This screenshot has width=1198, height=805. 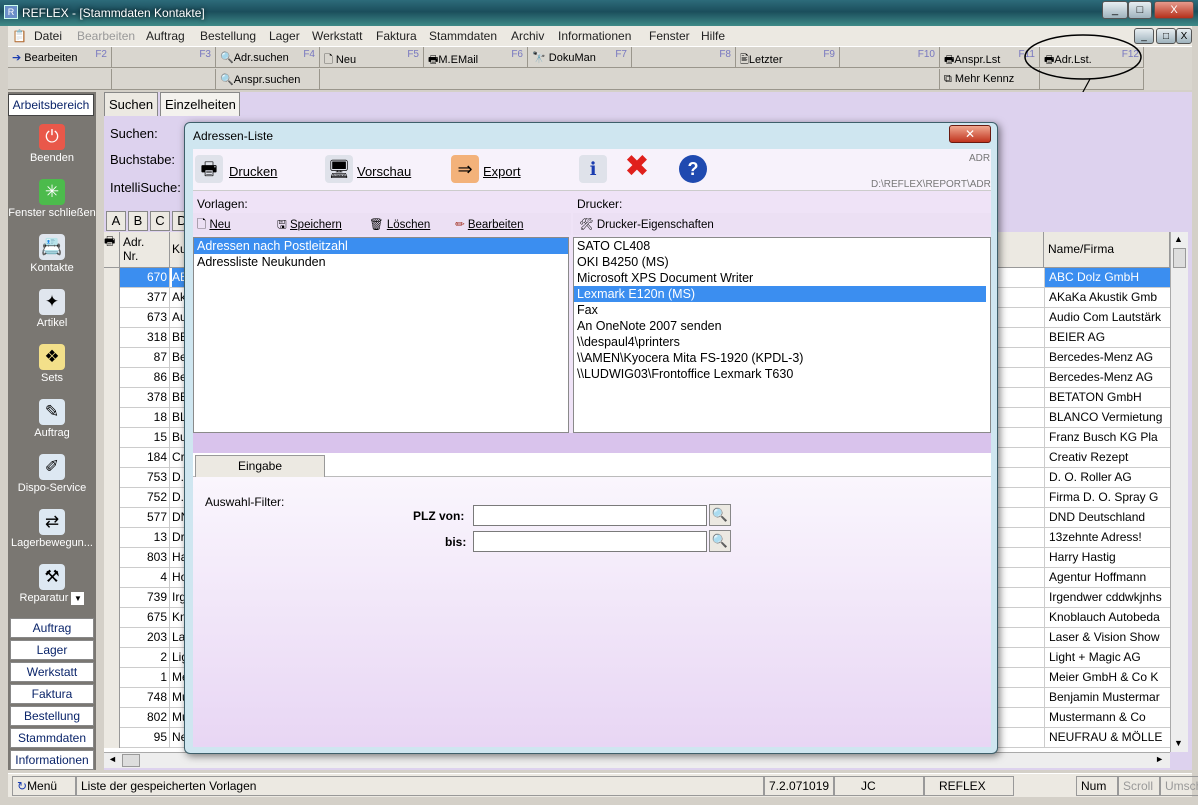 What do you see at coordinates (60, 57) in the screenshot?
I see `fkey-bearbeiten: ➔ Bearbeiten F2` at bounding box center [60, 57].